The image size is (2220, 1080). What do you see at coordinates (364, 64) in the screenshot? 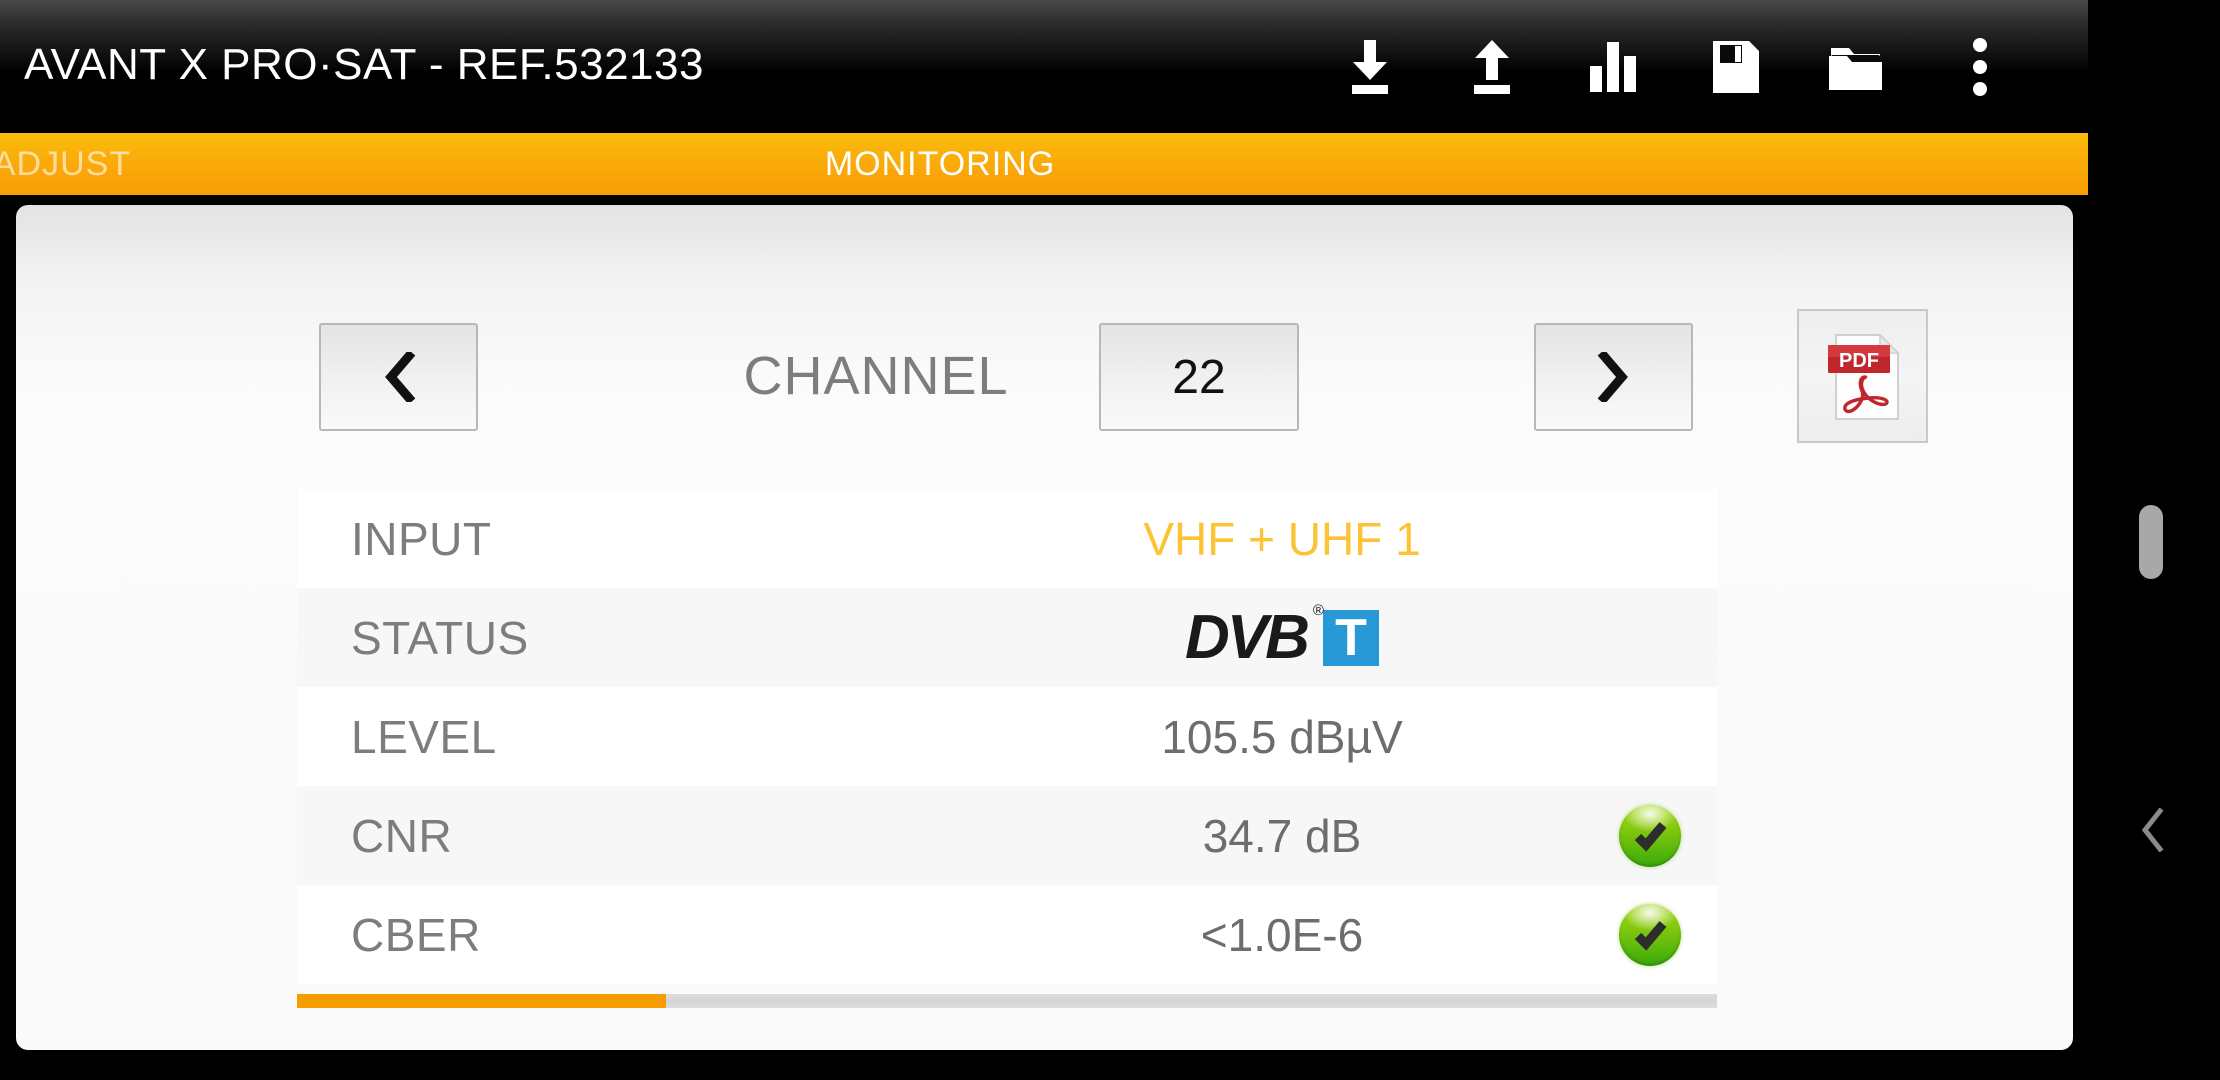
I see `page-title: AVANT X PRO·SAT - REF.532133` at bounding box center [364, 64].